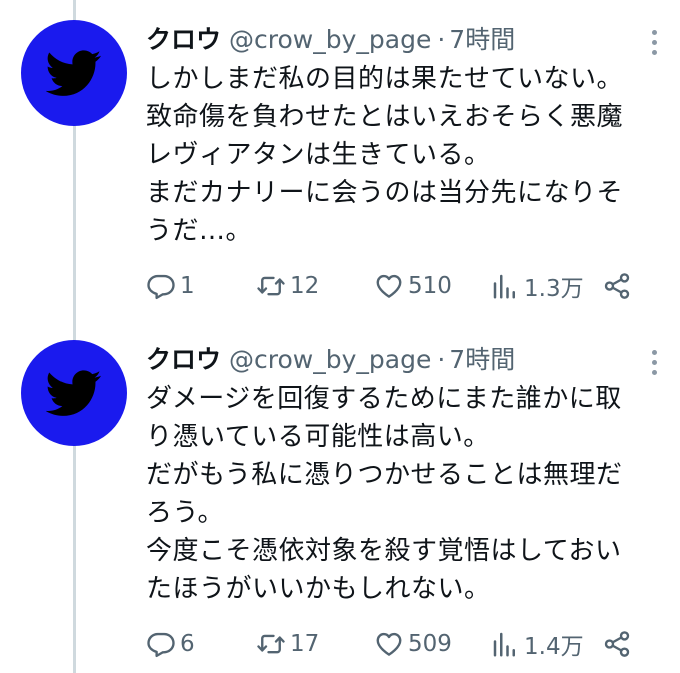  What do you see at coordinates (385, 117) in the screenshot?
I see `tweet-text-line: 致命傷を負わせたとはいえおそらく悪魔` at bounding box center [385, 117].